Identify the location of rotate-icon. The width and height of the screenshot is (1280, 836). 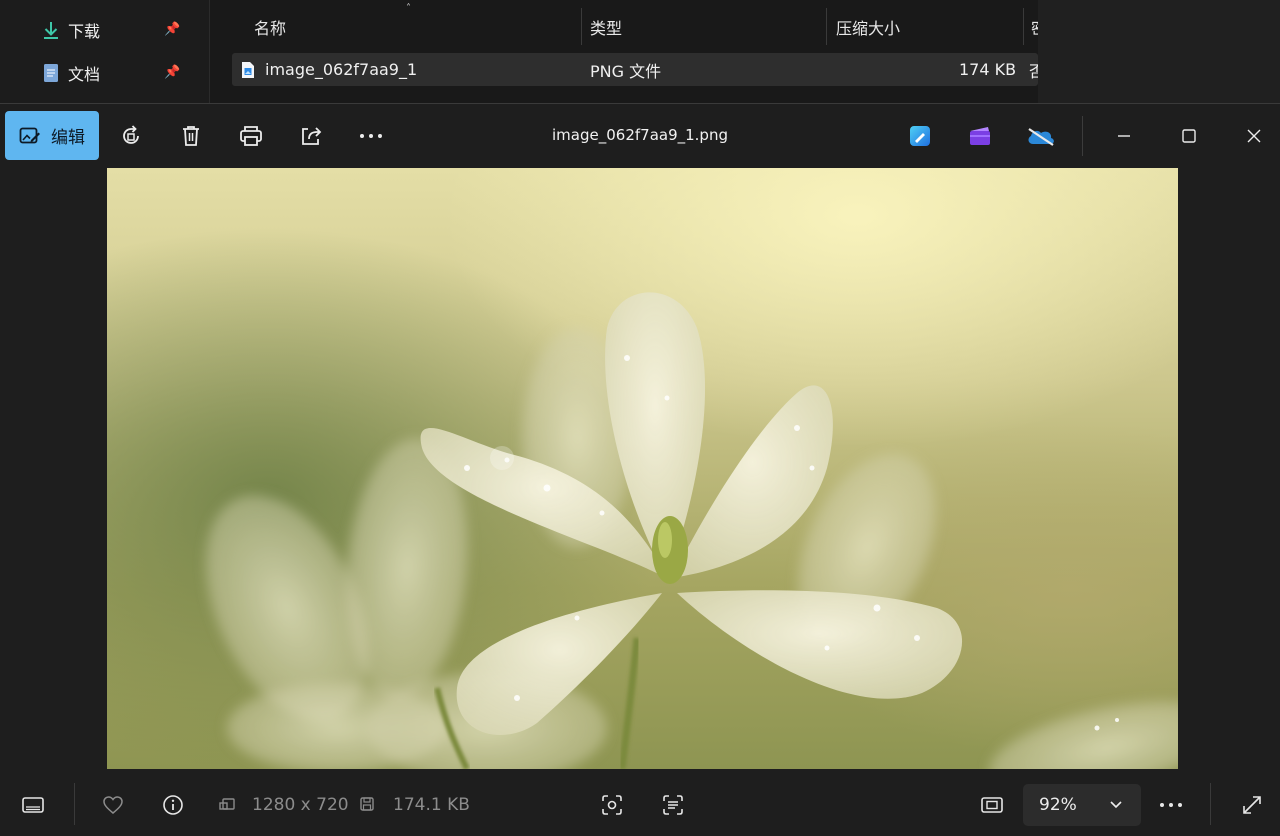
(131, 134).